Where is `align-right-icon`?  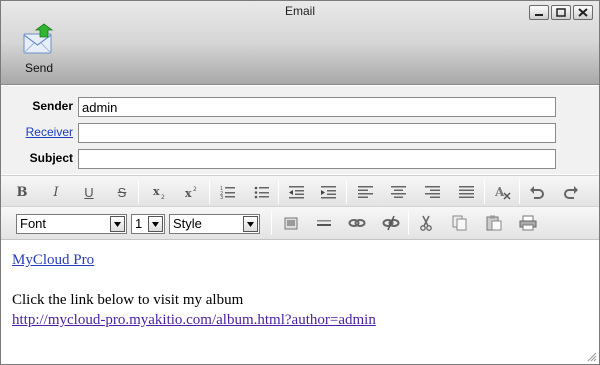
align-right-icon is located at coordinates (432, 192).